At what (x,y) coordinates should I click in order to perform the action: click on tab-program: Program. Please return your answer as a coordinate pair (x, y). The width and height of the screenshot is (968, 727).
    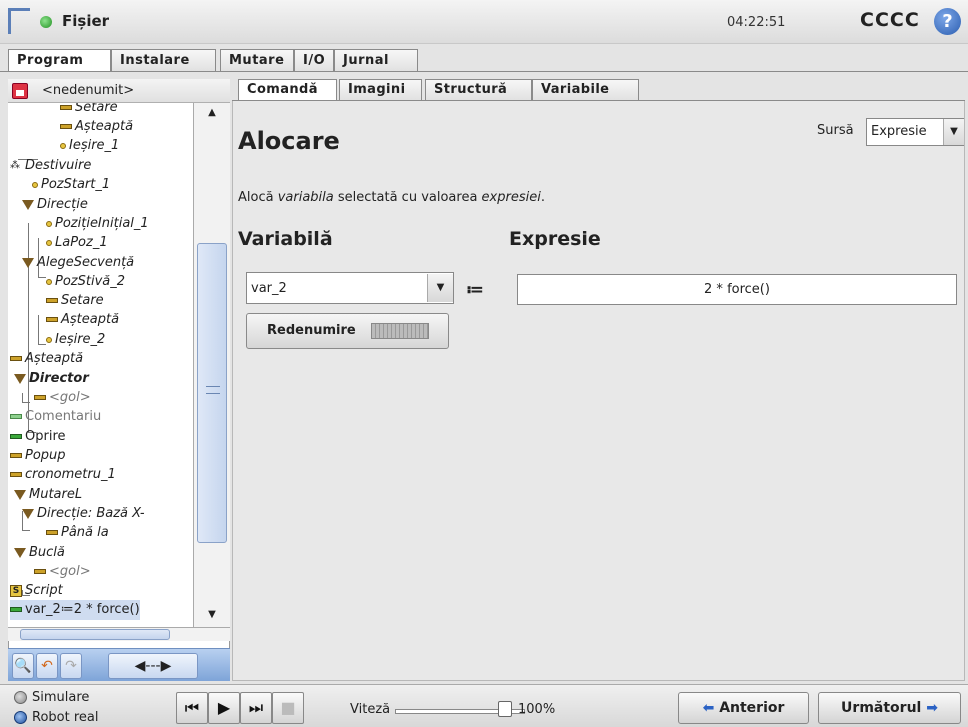
    Looking at the image, I should click on (59, 60).